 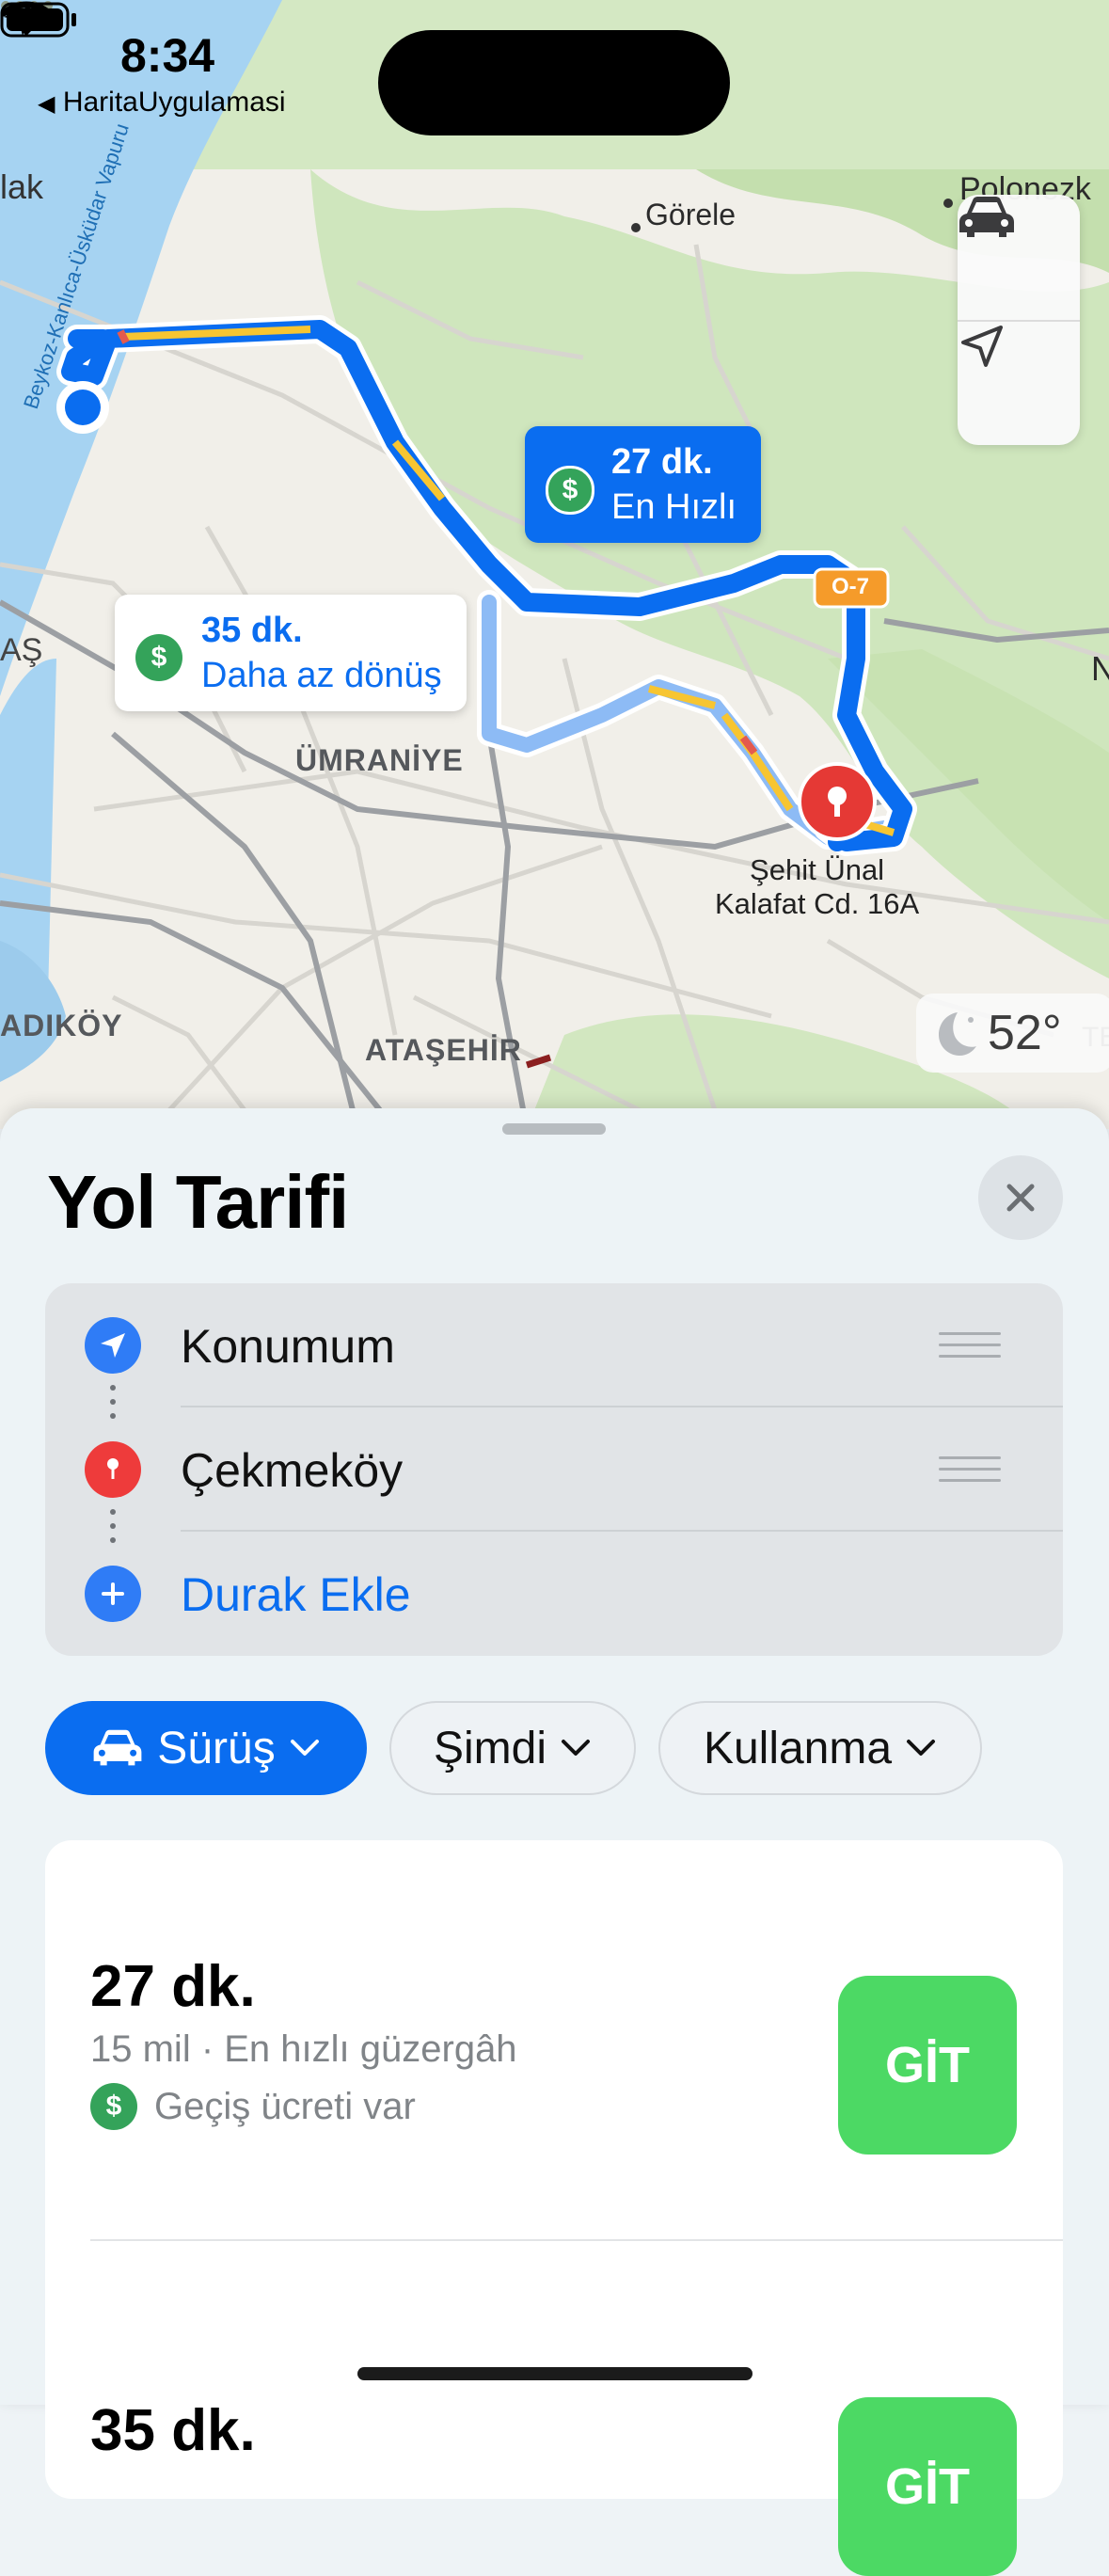 What do you see at coordinates (1019, 257) in the screenshot?
I see `map-mode-button` at bounding box center [1019, 257].